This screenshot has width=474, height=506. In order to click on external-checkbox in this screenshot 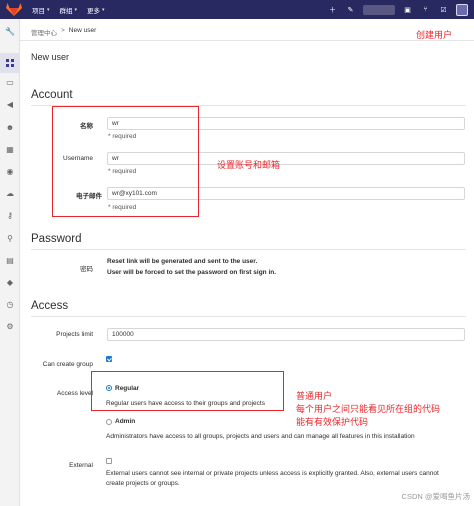, I will do `click(109, 461)`.